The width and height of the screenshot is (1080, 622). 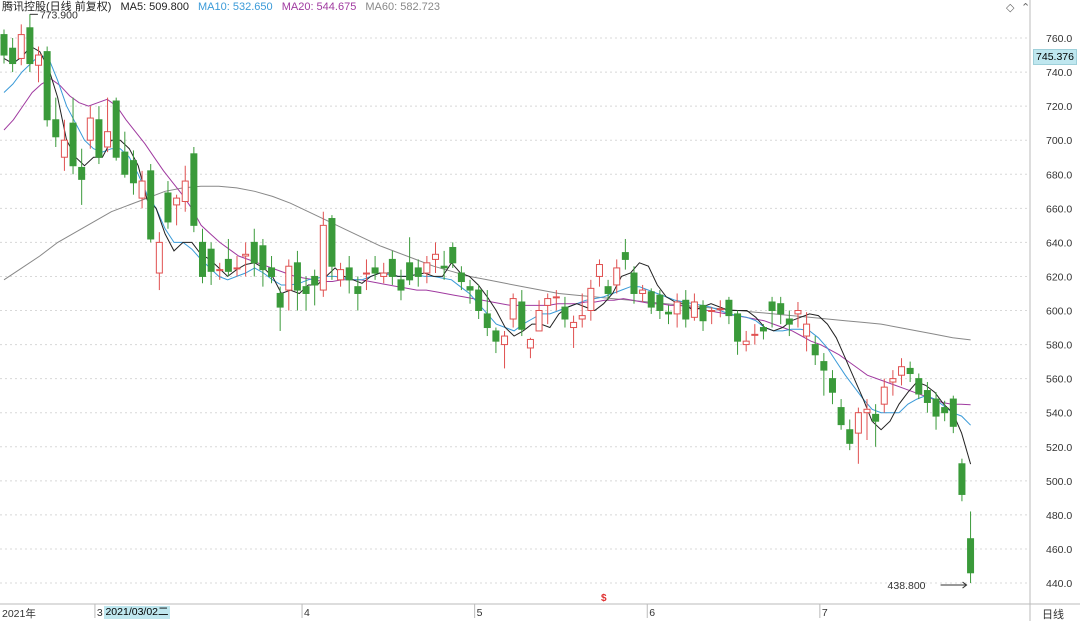 What do you see at coordinates (1059, 584) in the screenshot?
I see `y-tick-label: 440.0` at bounding box center [1059, 584].